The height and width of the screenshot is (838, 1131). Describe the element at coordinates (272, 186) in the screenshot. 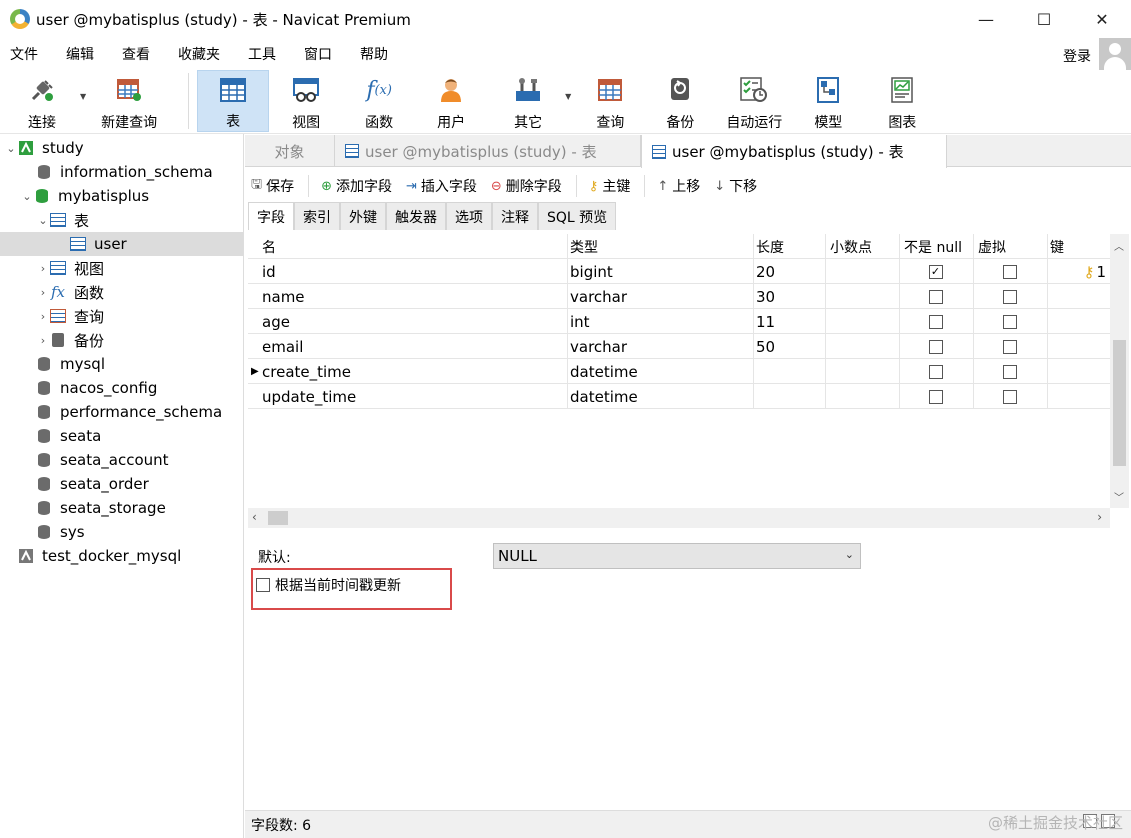

I see `save-button: 🖫 保存` at that location.